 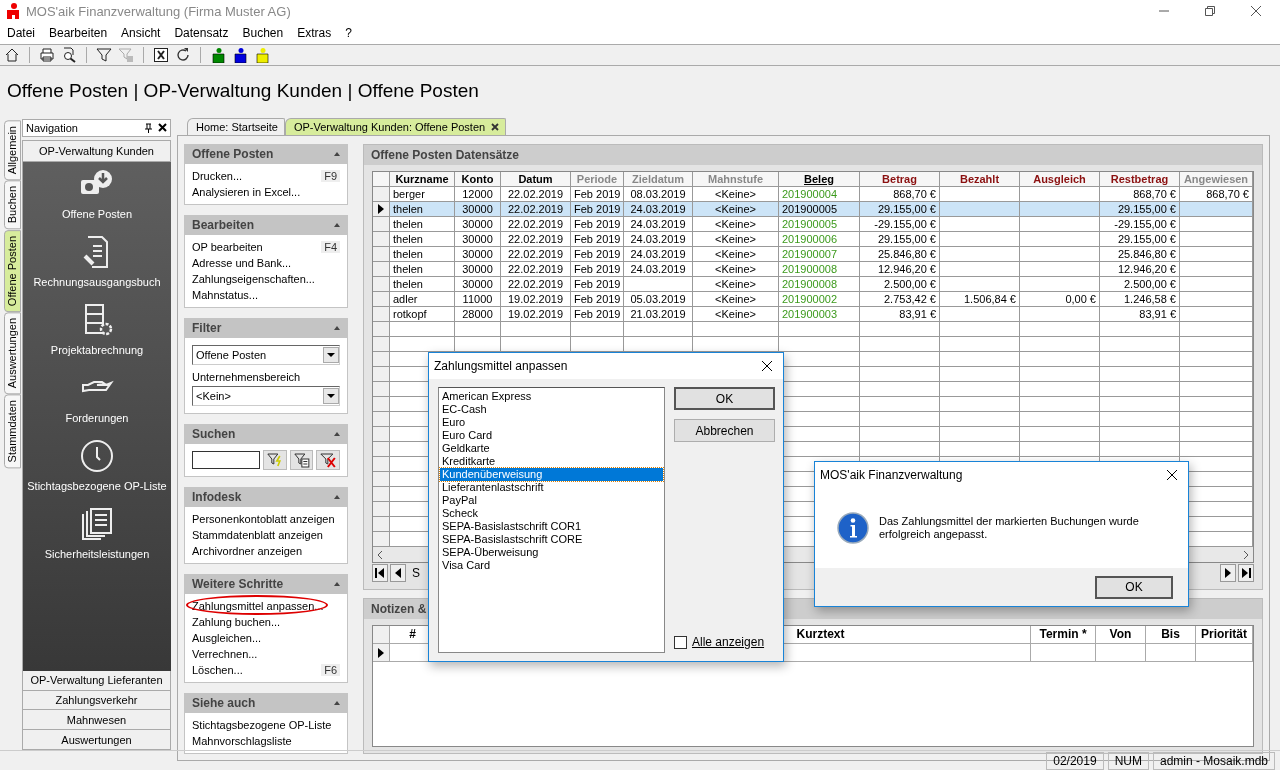 I want to click on section-header: Siehe auch, so click(x=266, y=703).